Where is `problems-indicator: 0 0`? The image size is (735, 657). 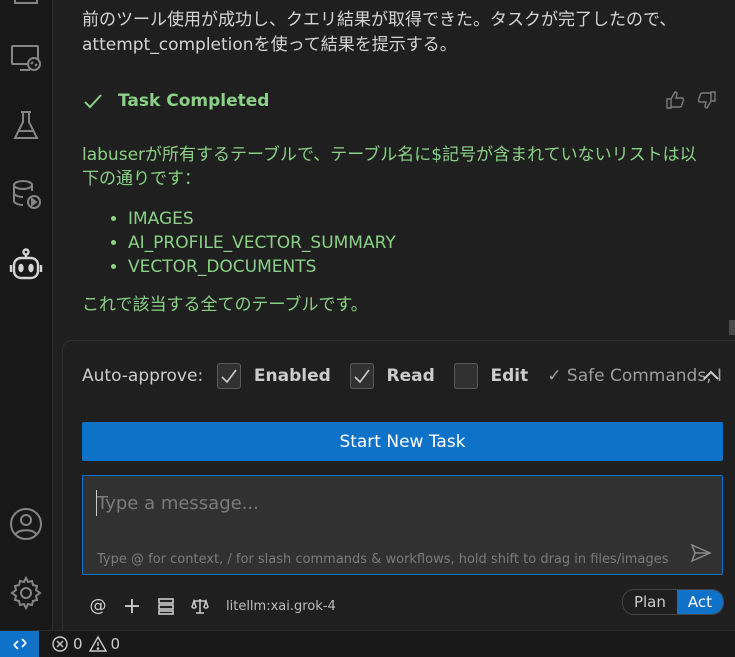 problems-indicator: 0 0 is located at coordinates (85, 644).